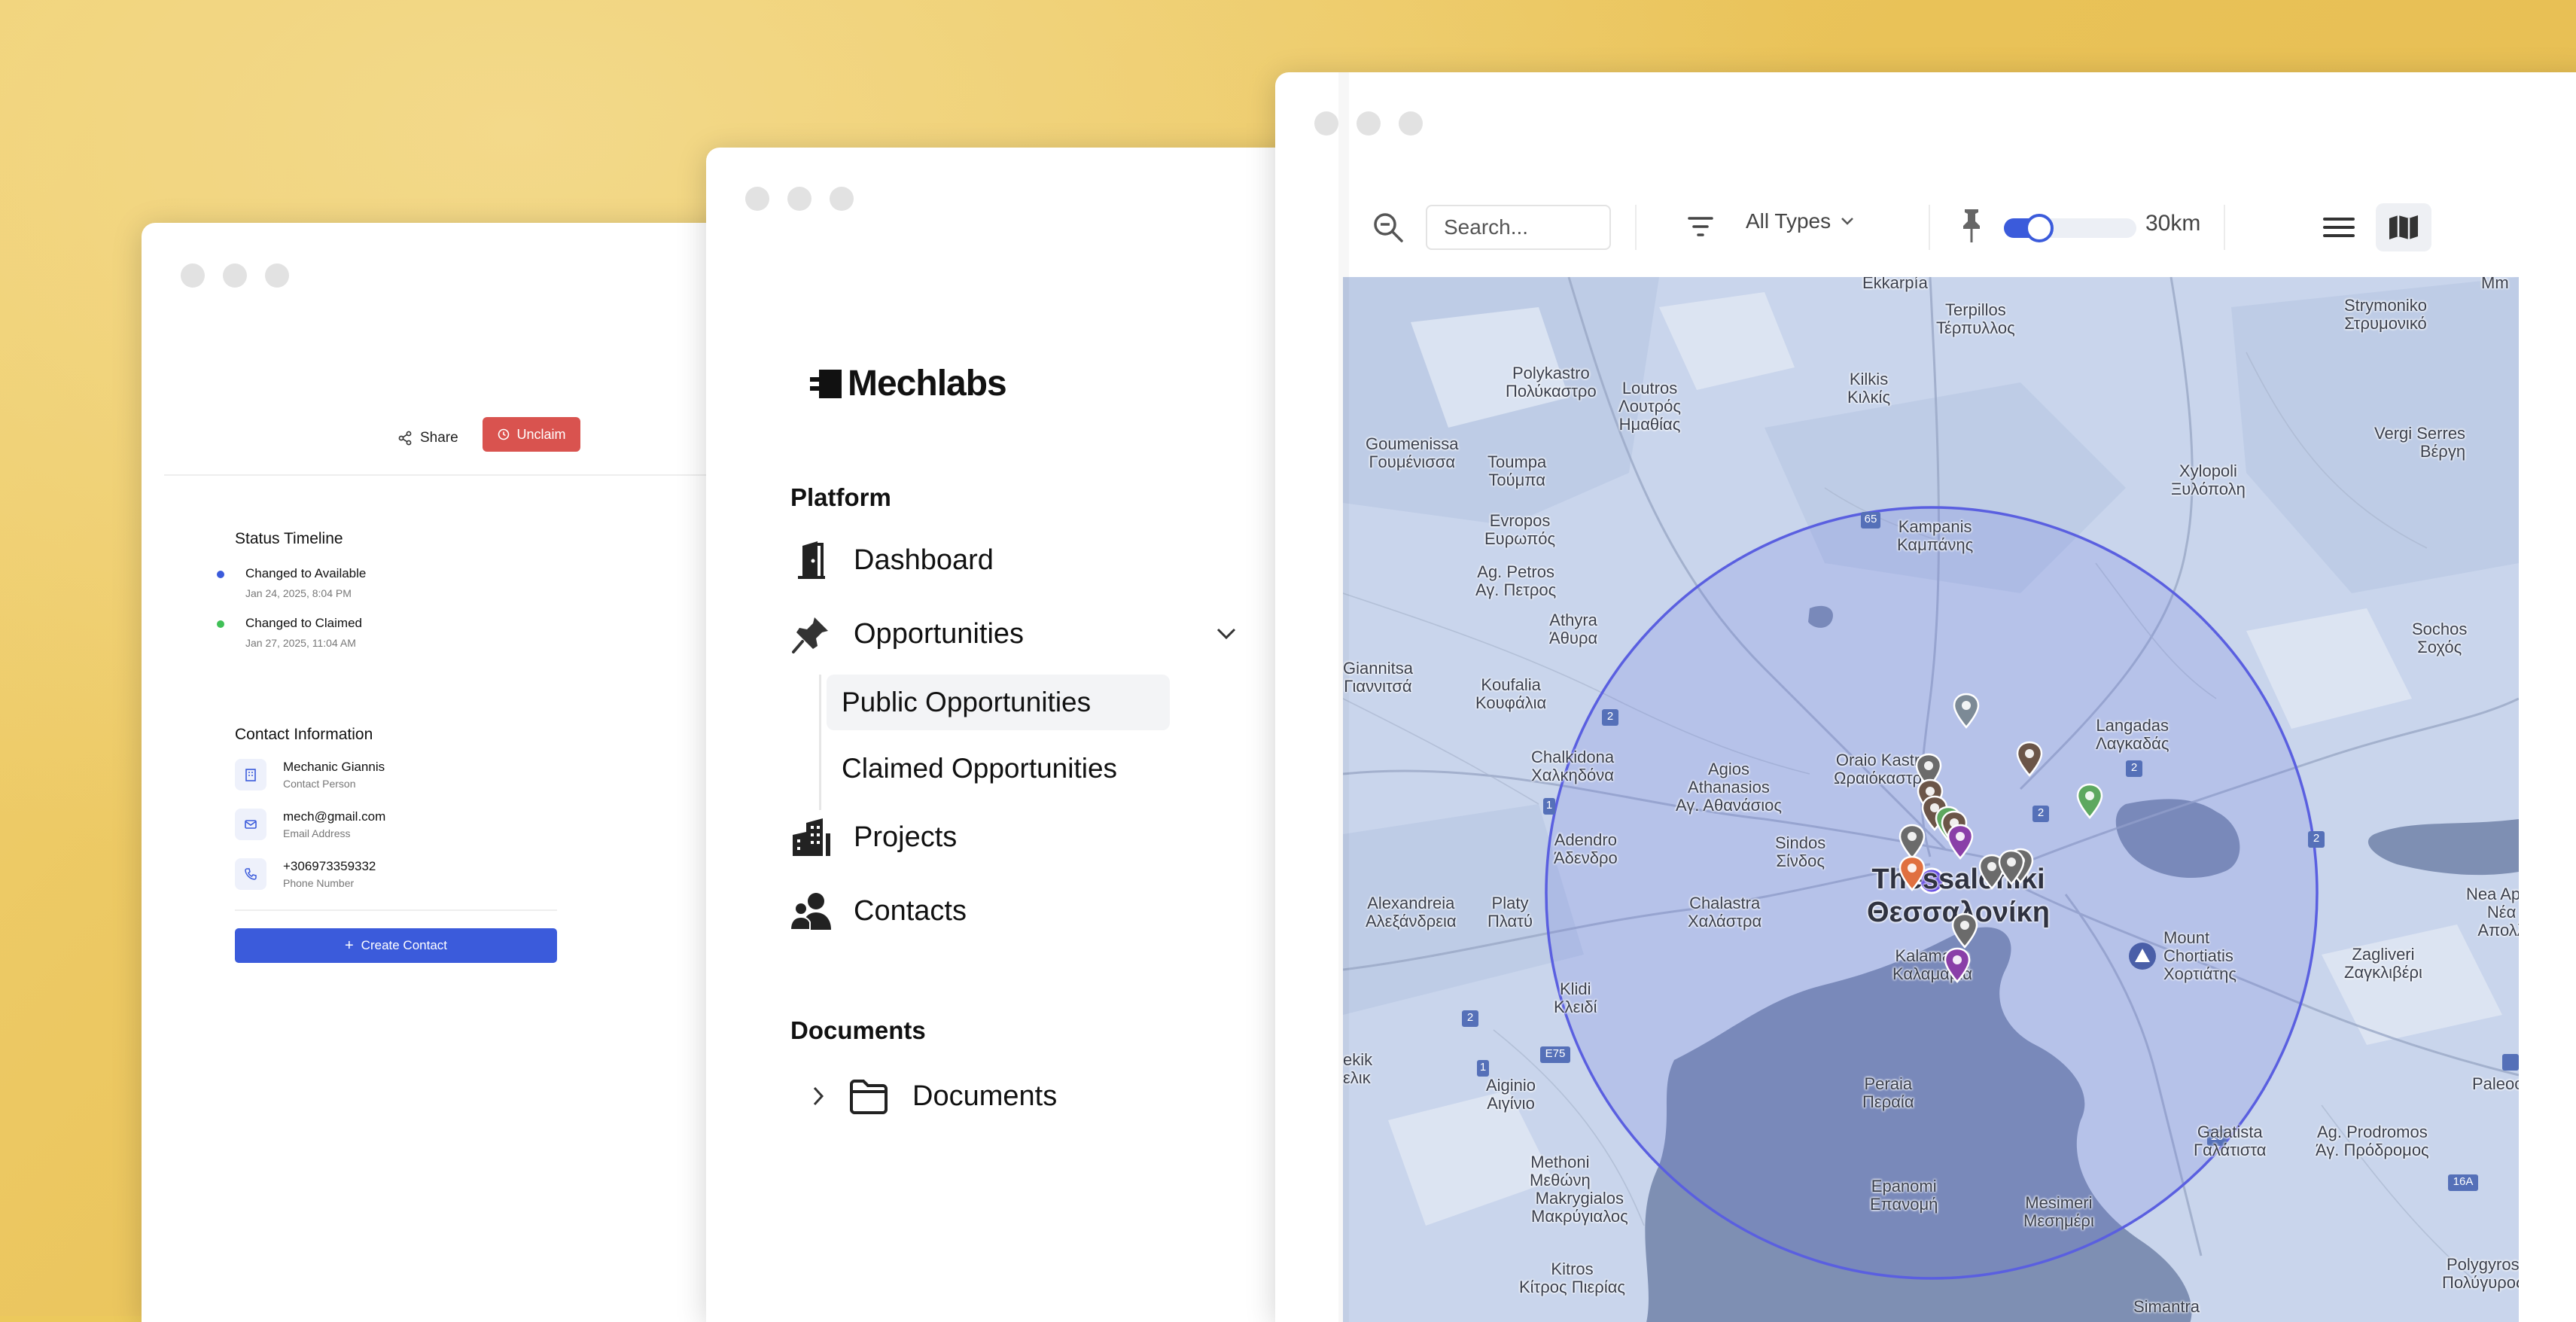 The image size is (2576, 1322). What do you see at coordinates (826, 383) in the screenshot?
I see `mechlabs-logo-icon` at bounding box center [826, 383].